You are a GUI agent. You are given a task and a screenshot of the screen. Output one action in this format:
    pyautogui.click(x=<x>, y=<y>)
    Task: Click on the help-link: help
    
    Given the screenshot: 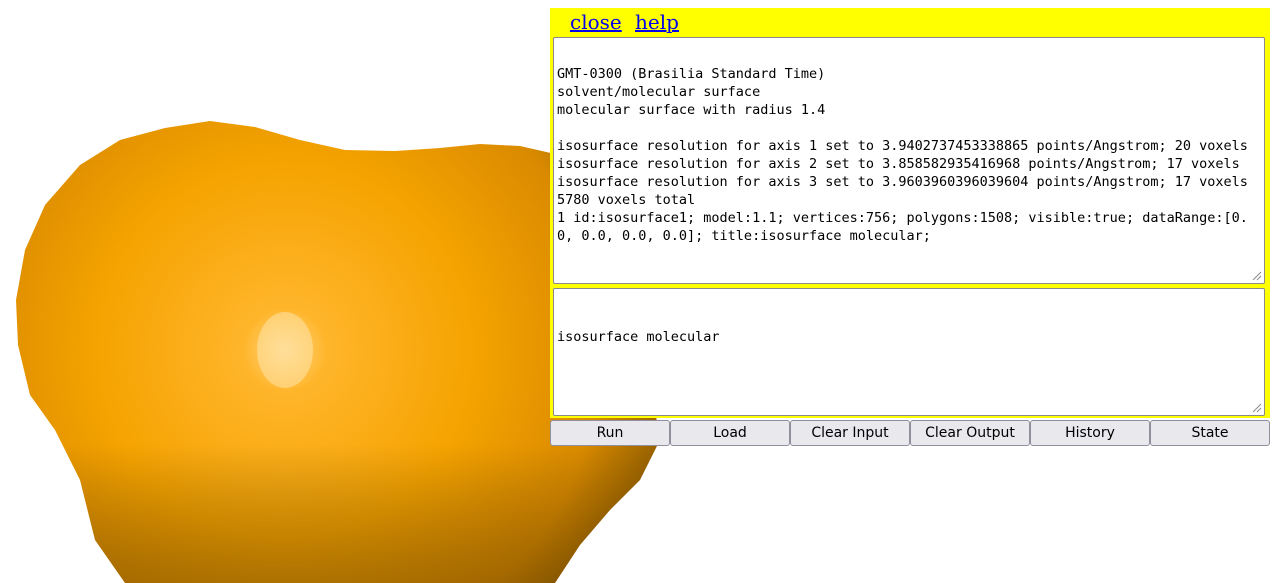 What is the action you would take?
    pyautogui.click(x=657, y=22)
    